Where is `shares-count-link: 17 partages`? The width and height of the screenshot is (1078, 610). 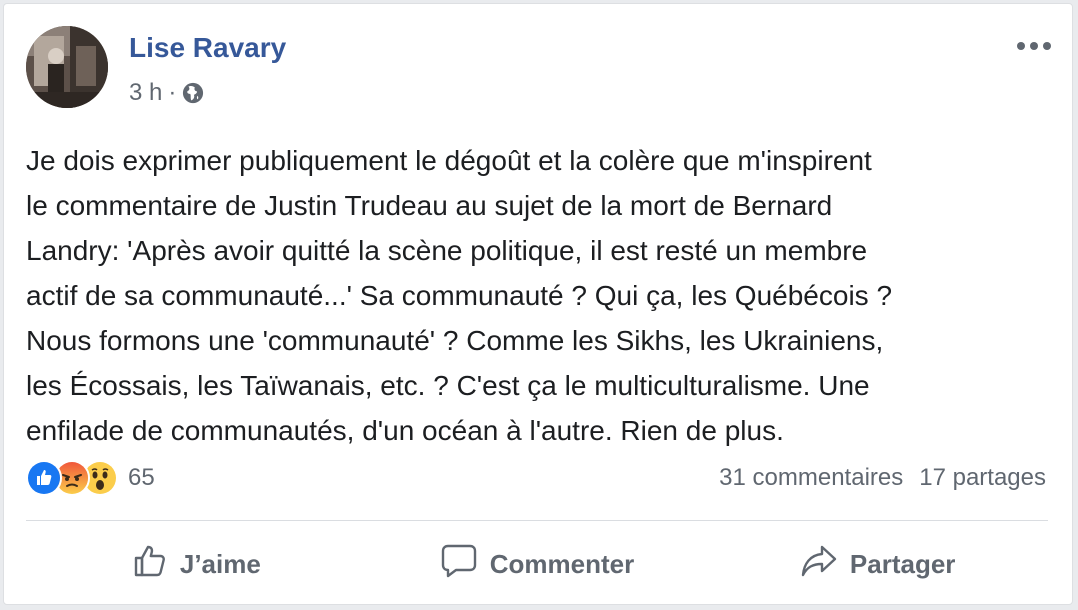
shares-count-link: 17 partages is located at coordinates (982, 478).